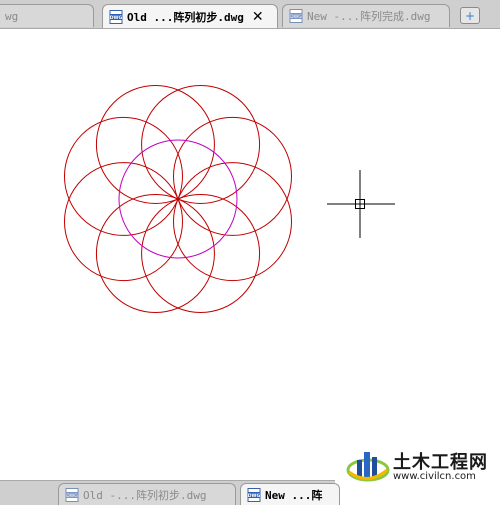 The width and height of the screenshot is (500, 505). I want to click on watermark-logo: 土木工程网 www.civilcn.com, so click(420, 466).